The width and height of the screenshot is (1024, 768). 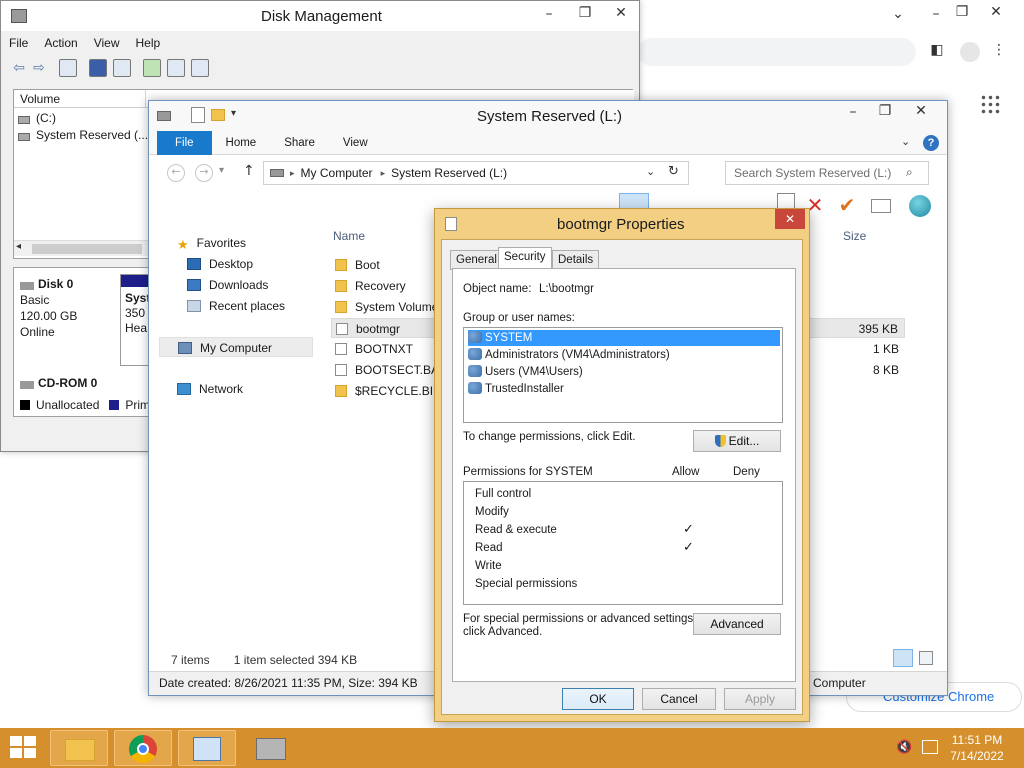 I want to click on nav-desktop: Desktop, so click(x=220, y=264).